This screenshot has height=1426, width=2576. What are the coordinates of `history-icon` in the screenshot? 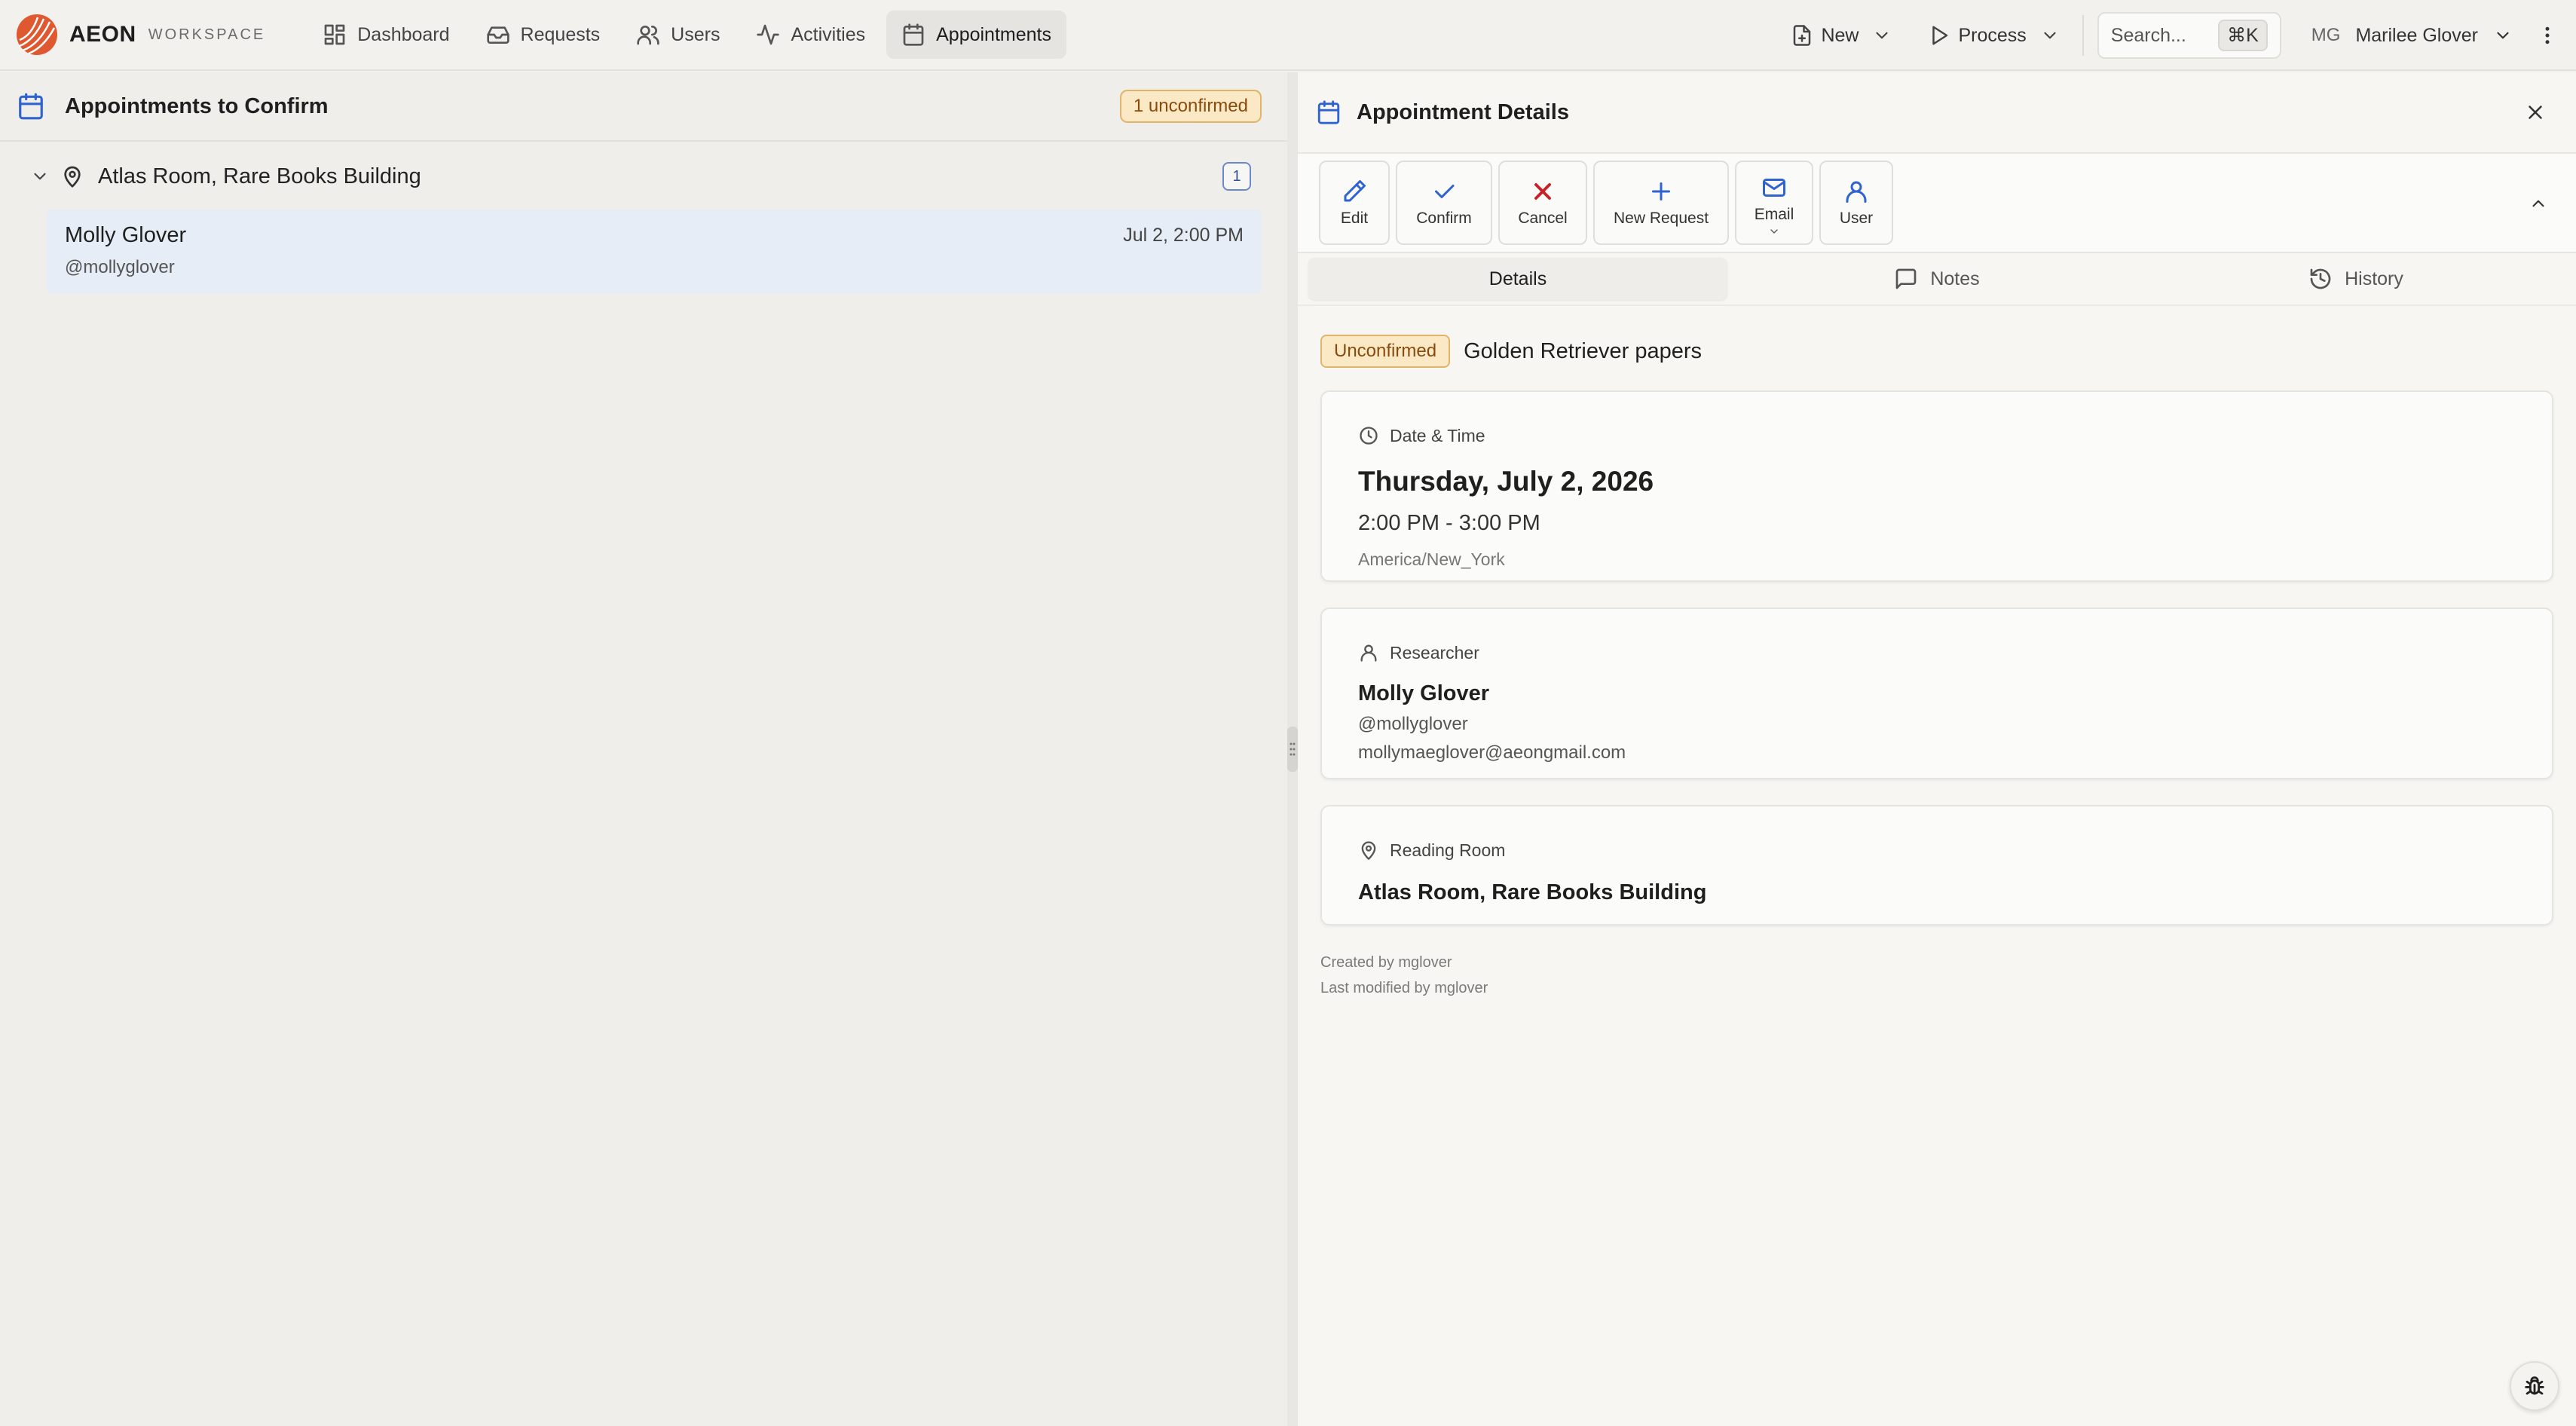 It's located at (2320, 278).